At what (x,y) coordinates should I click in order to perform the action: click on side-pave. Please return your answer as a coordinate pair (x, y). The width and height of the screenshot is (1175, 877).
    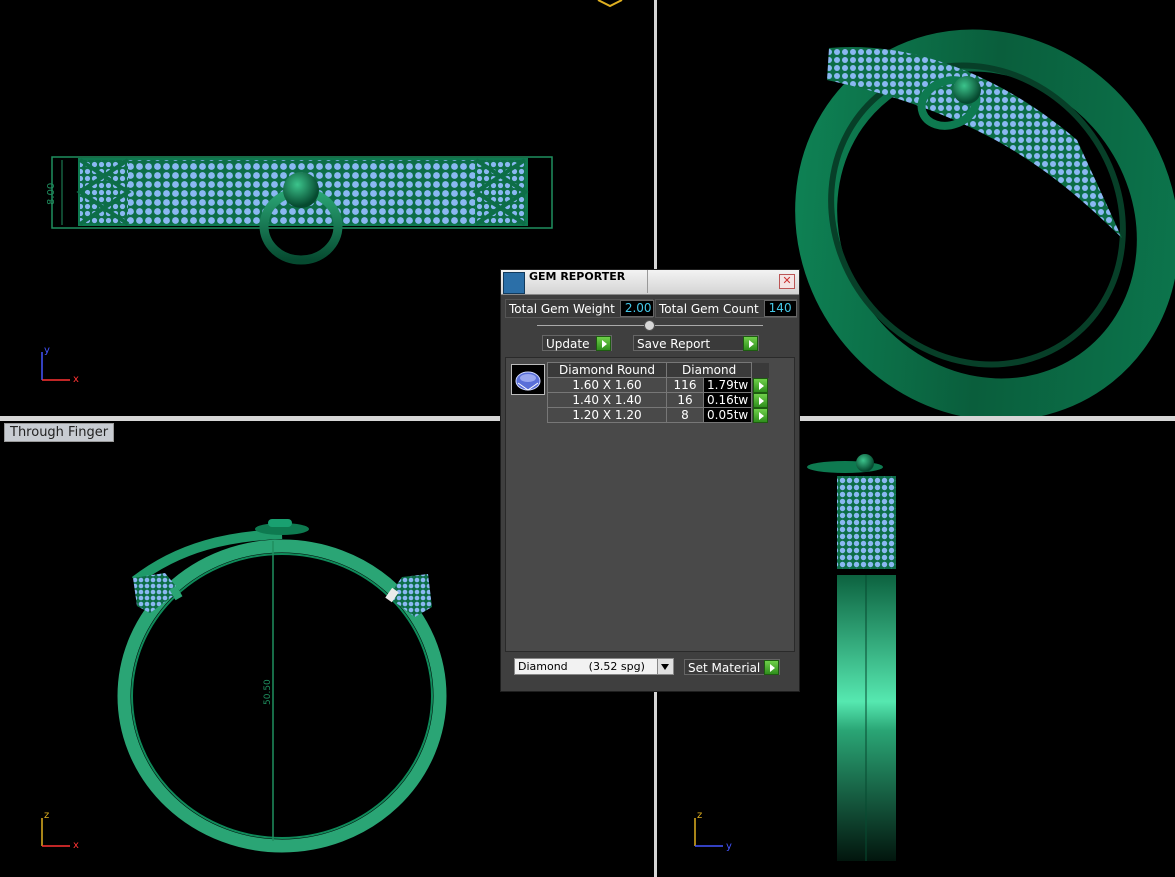
    Looking at the image, I should click on (866, 523).